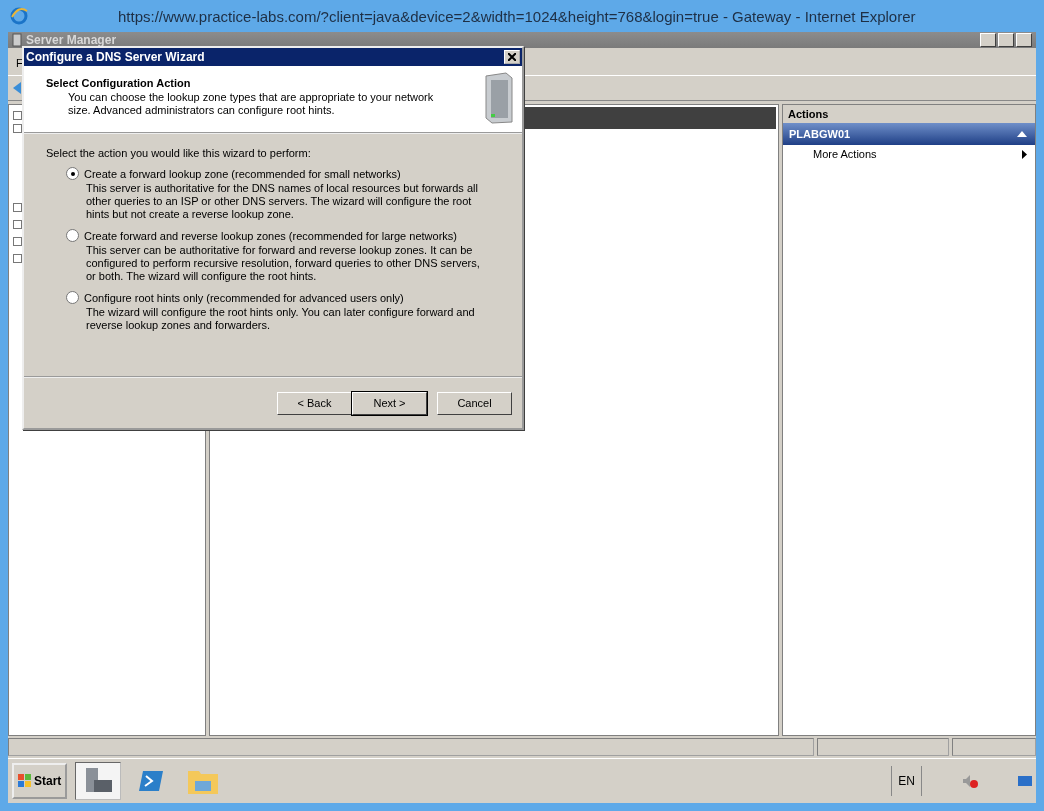  What do you see at coordinates (251, 104) in the screenshot?
I see `wizard-description: You can choose the lookup zone types that are appropriate to your network size. Advanced administrators can configure root hints.` at bounding box center [251, 104].